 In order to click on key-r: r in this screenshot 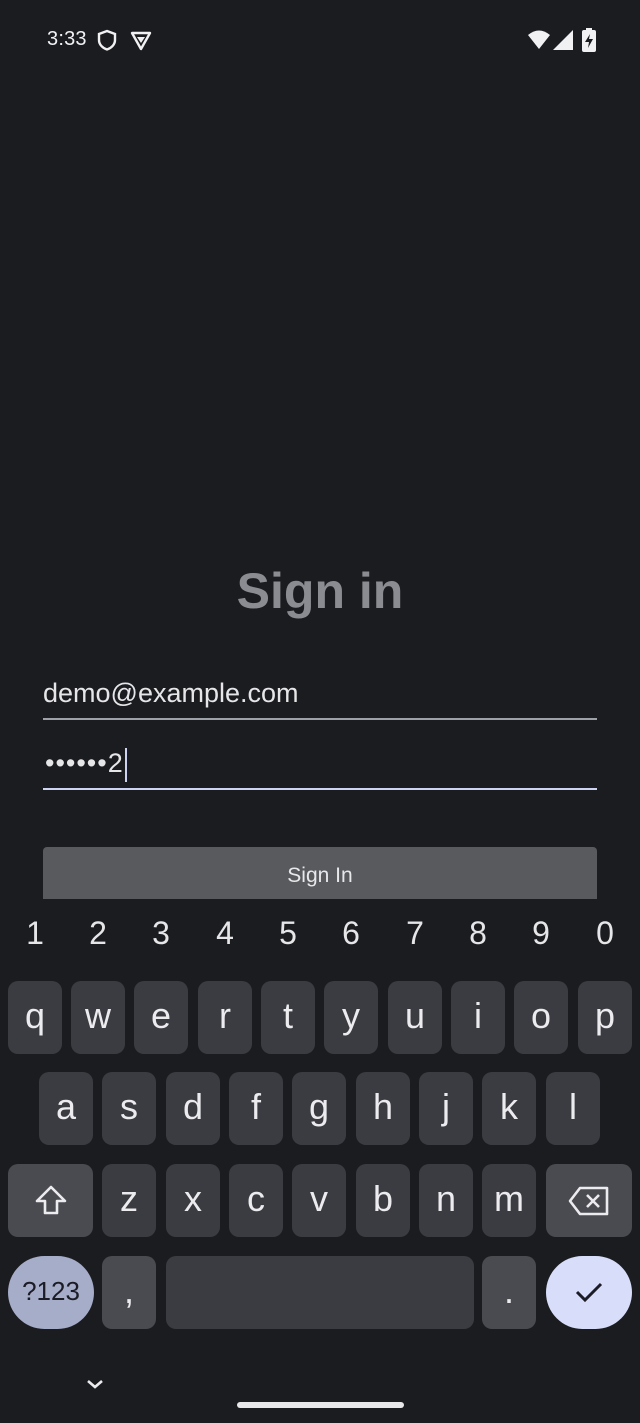, I will do `click(225, 1017)`.